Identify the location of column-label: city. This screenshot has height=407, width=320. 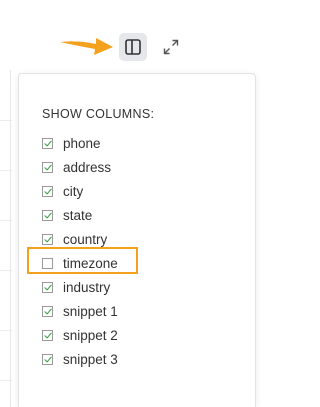
(73, 191).